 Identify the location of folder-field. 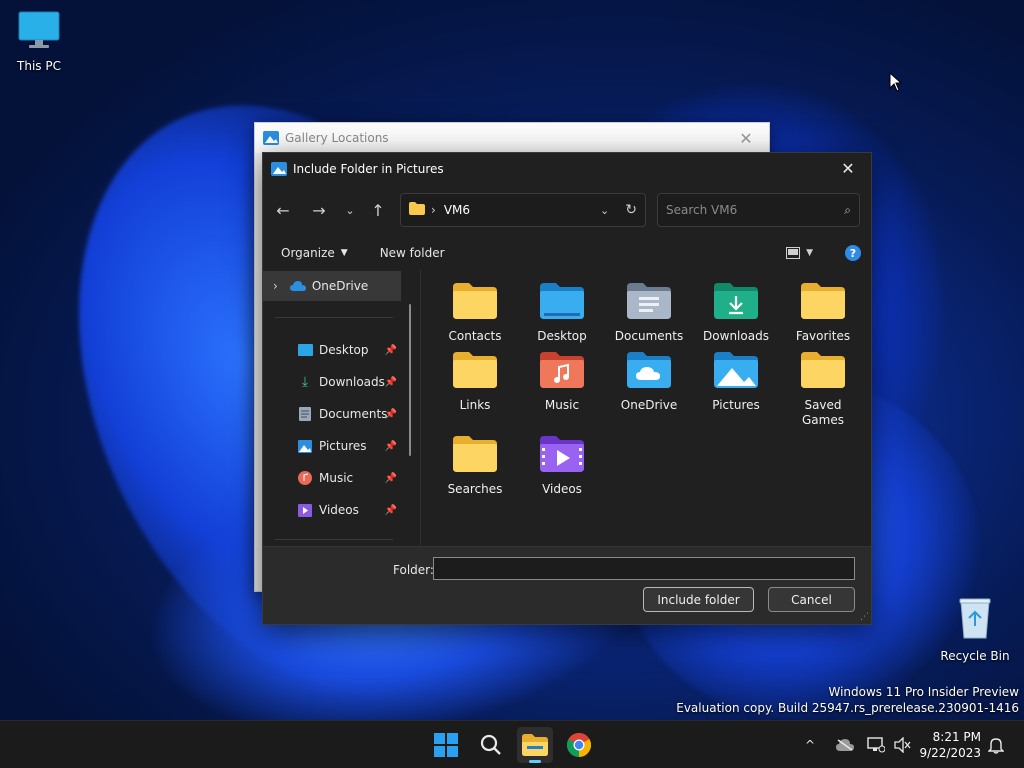
(644, 568).